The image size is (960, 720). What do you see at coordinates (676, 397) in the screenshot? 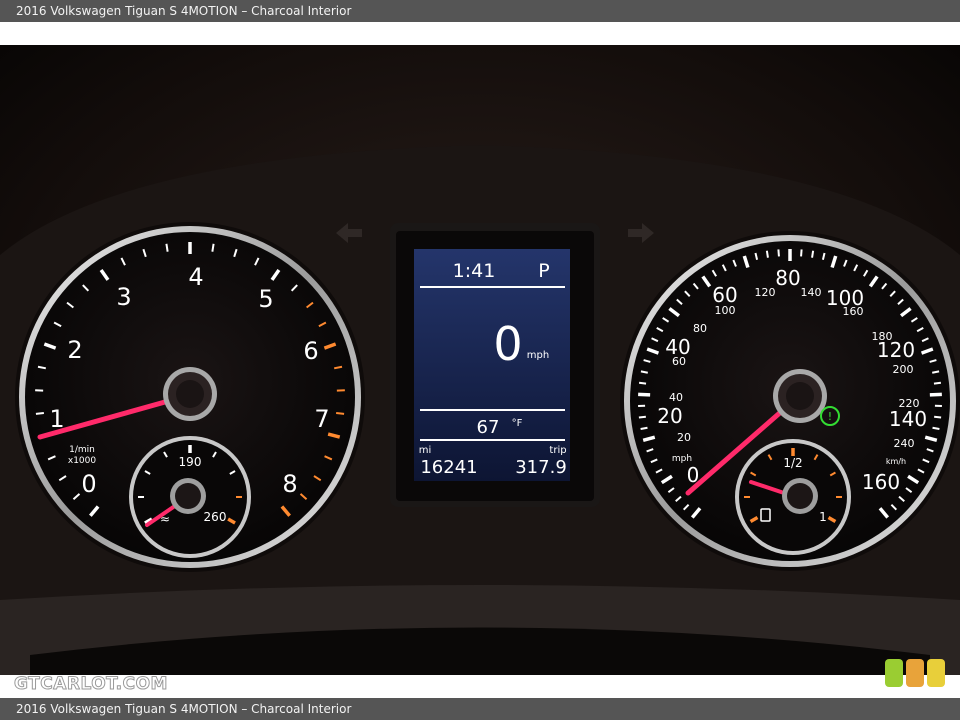
I see `kmh-label-40: 40` at bounding box center [676, 397].